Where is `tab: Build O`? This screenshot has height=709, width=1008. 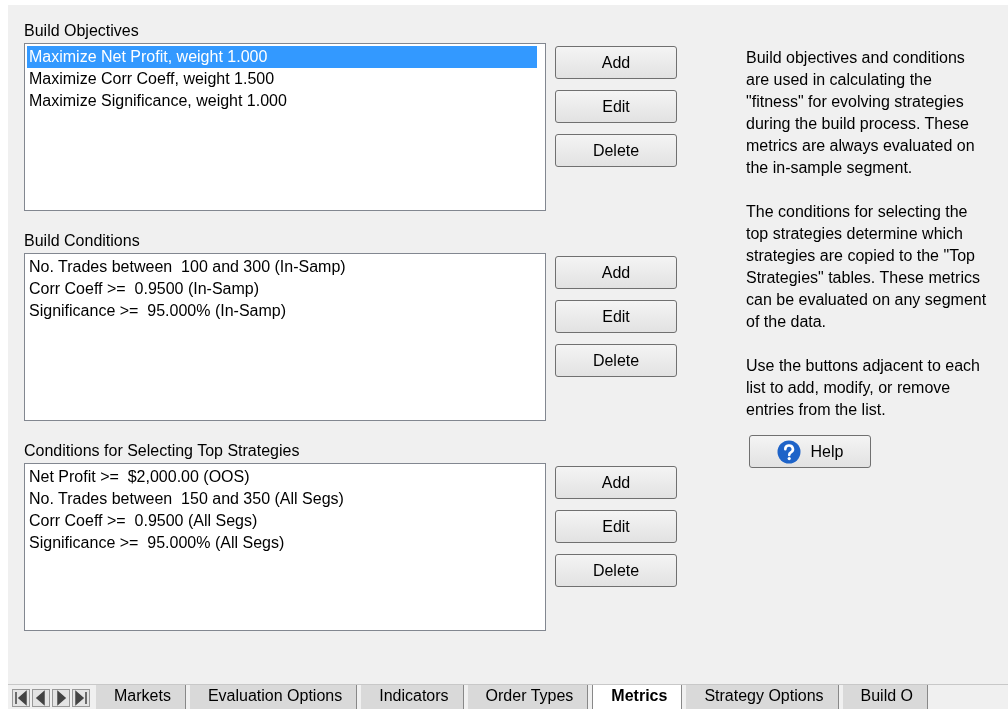
tab: Build O is located at coordinates (885, 697).